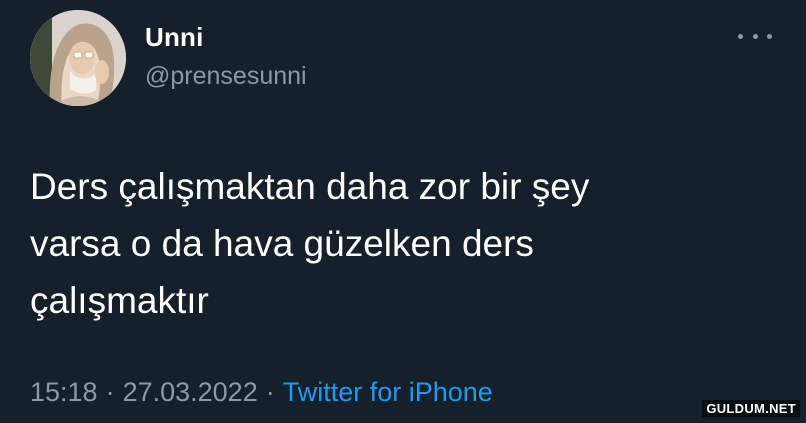 This screenshot has height=423, width=806. I want to click on more-horizontal-icon, so click(755, 36).